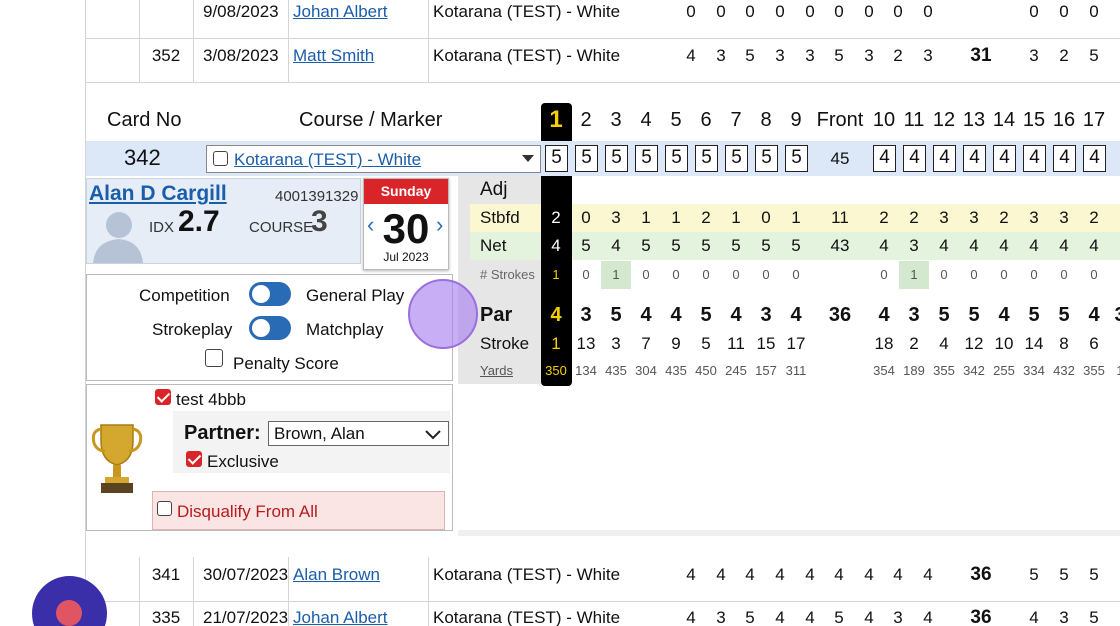 Image resolution: width=1120 pixels, height=626 pixels. Describe the element at coordinates (220, 158) in the screenshot. I see `course-checkbox` at that location.